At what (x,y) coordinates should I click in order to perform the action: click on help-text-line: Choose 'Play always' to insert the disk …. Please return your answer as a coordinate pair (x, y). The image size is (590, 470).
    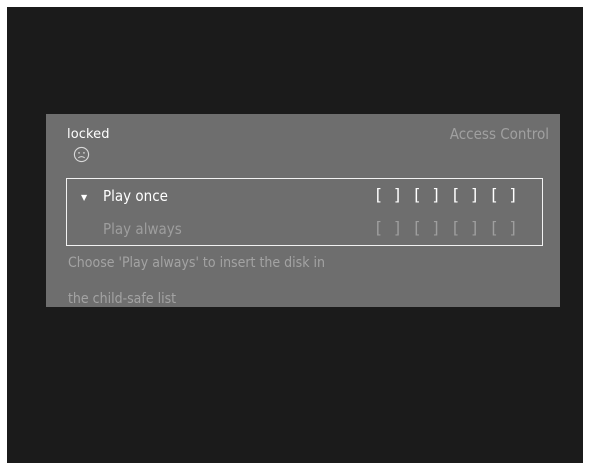
    Looking at the image, I should click on (196, 263).